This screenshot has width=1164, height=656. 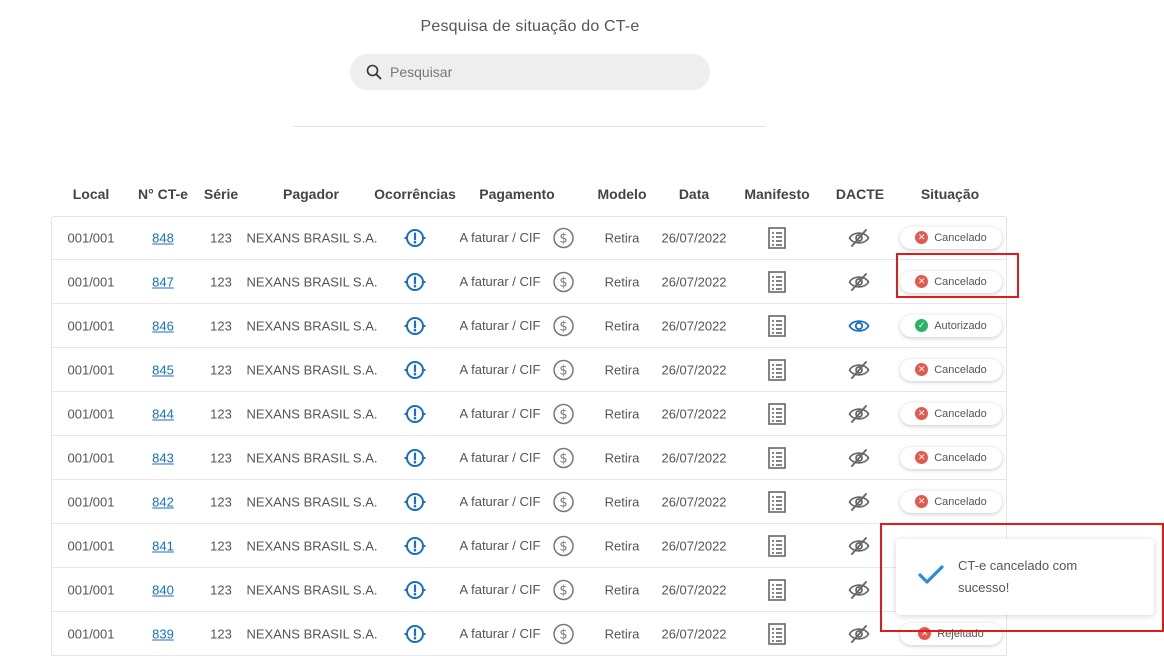 What do you see at coordinates (311, 194) in the screenshot?
I see `column-header-pagador: Pagador` at bounding box center [311, 194].